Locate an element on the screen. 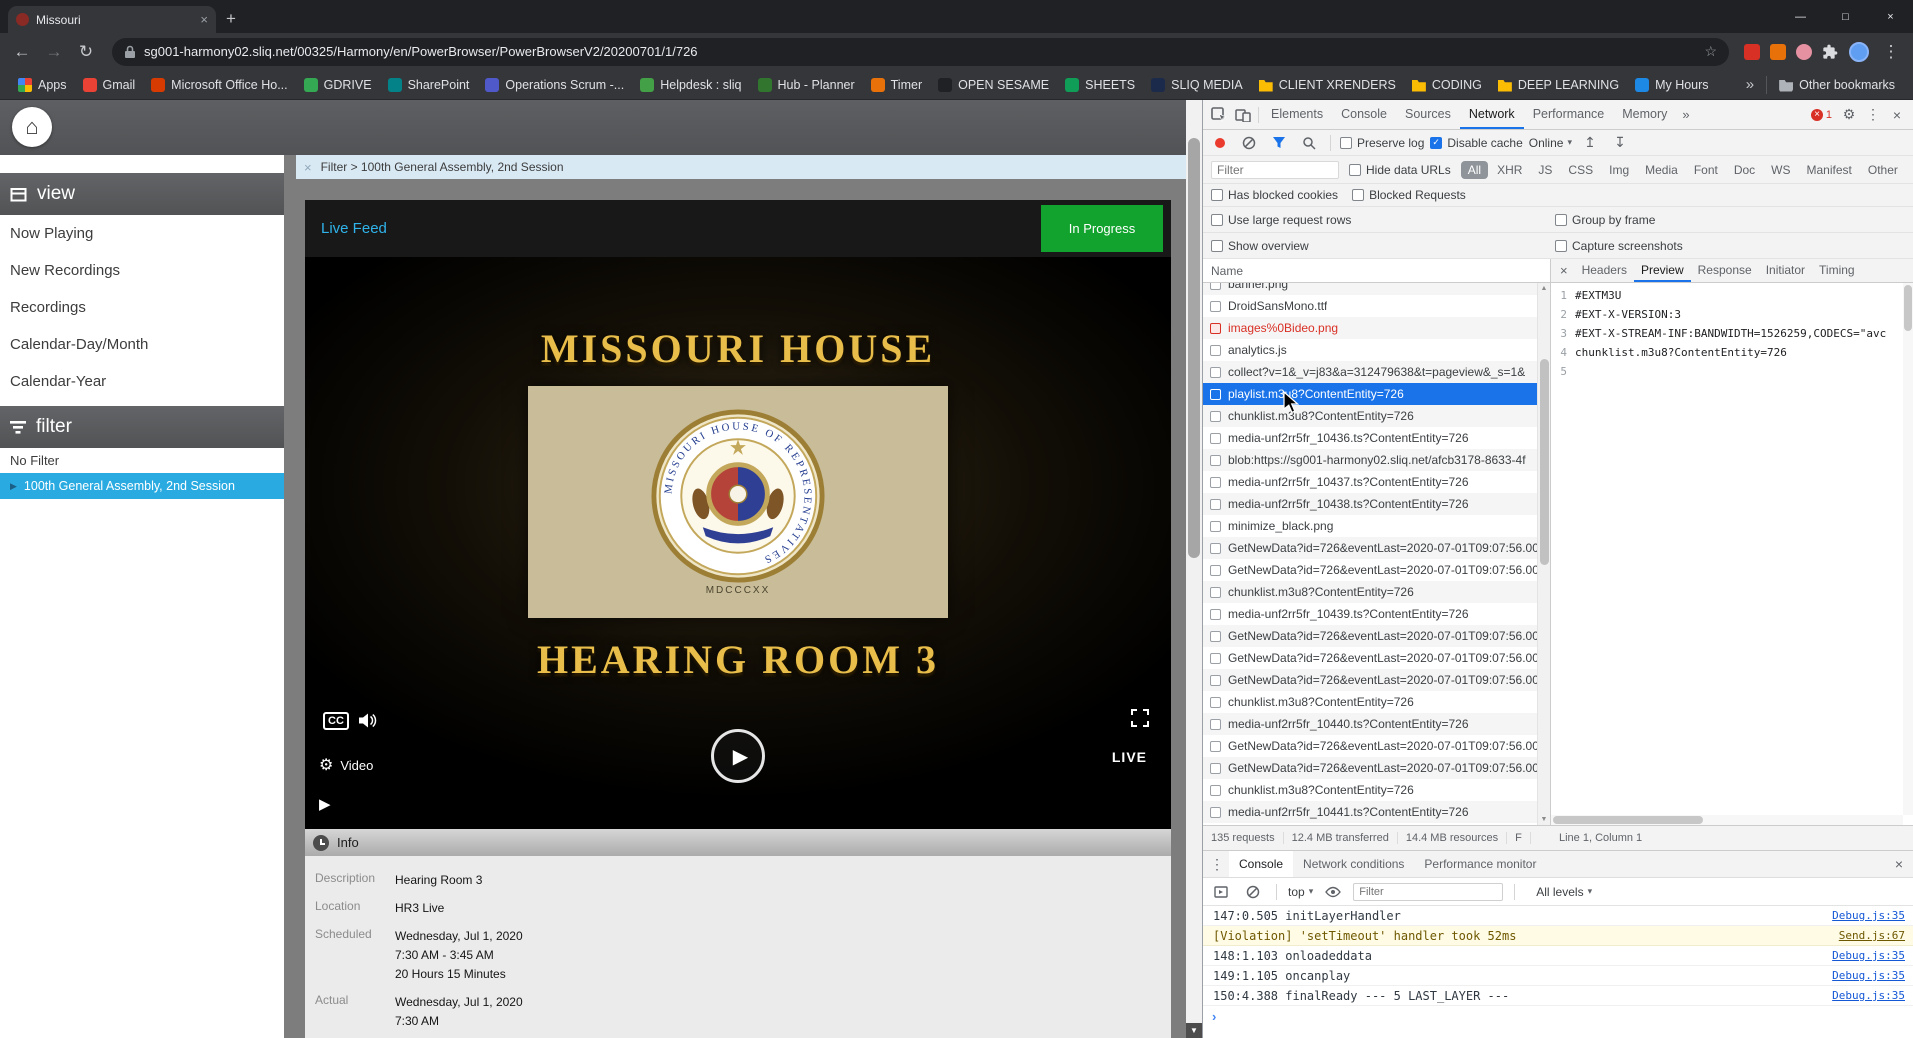 The height and width of the screenshot is (1038, 1913). bookmark-item: Timer is located at coordinates (896, 84).